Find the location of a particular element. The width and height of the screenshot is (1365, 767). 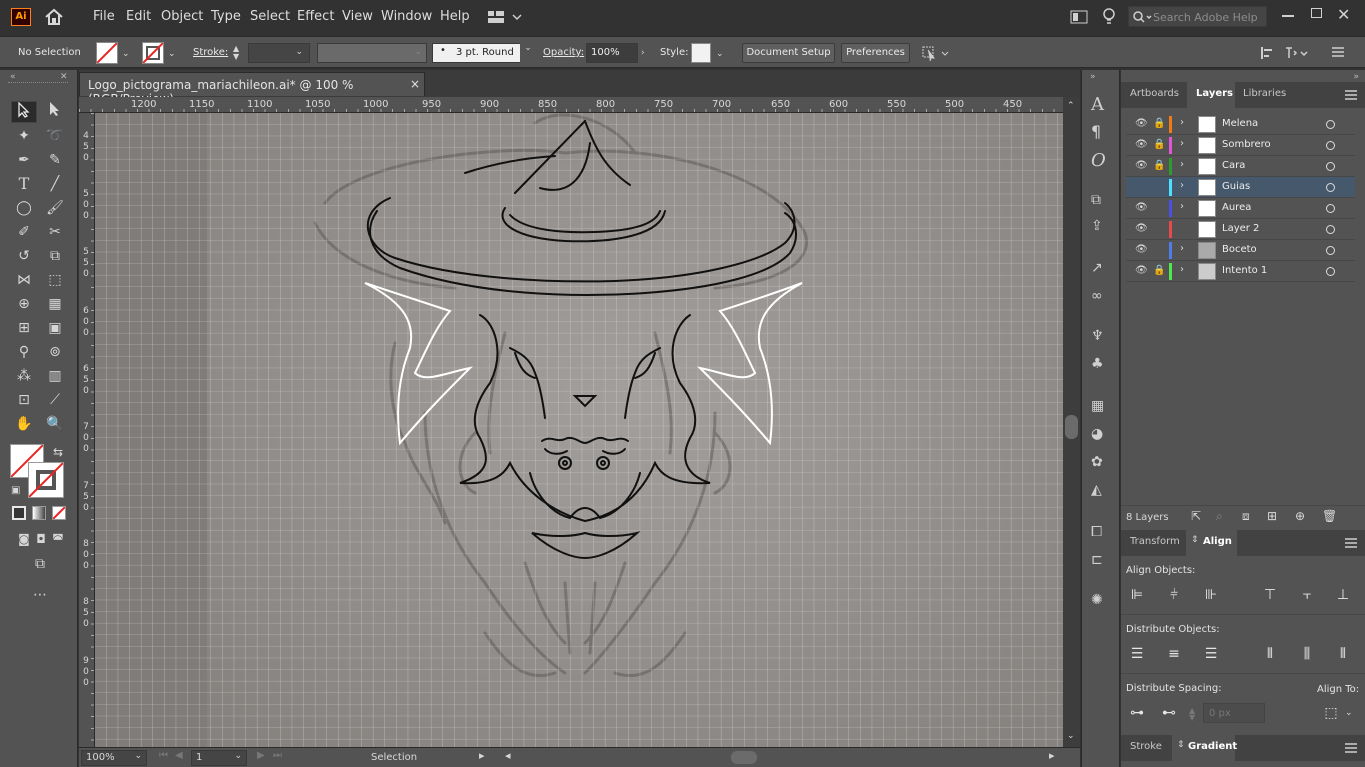

links-panel-icon: ∞ is located at coordinates (1097, 296).